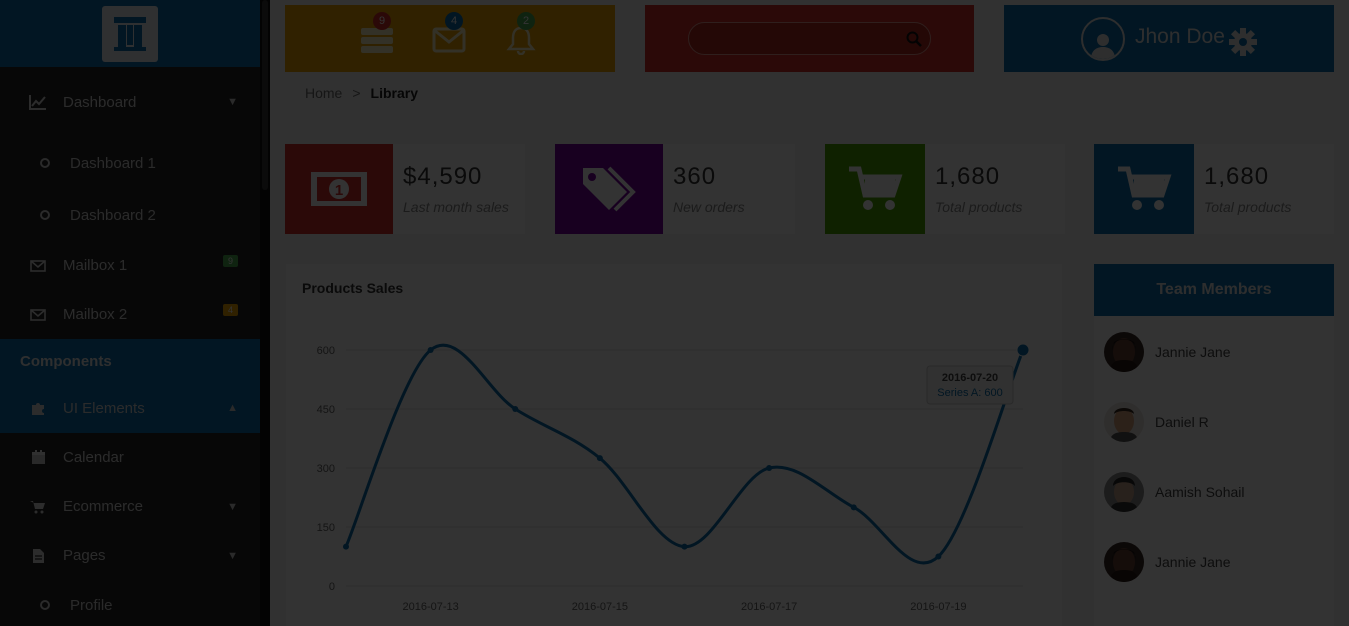  I want to click on search-icon, so click(914, 41).